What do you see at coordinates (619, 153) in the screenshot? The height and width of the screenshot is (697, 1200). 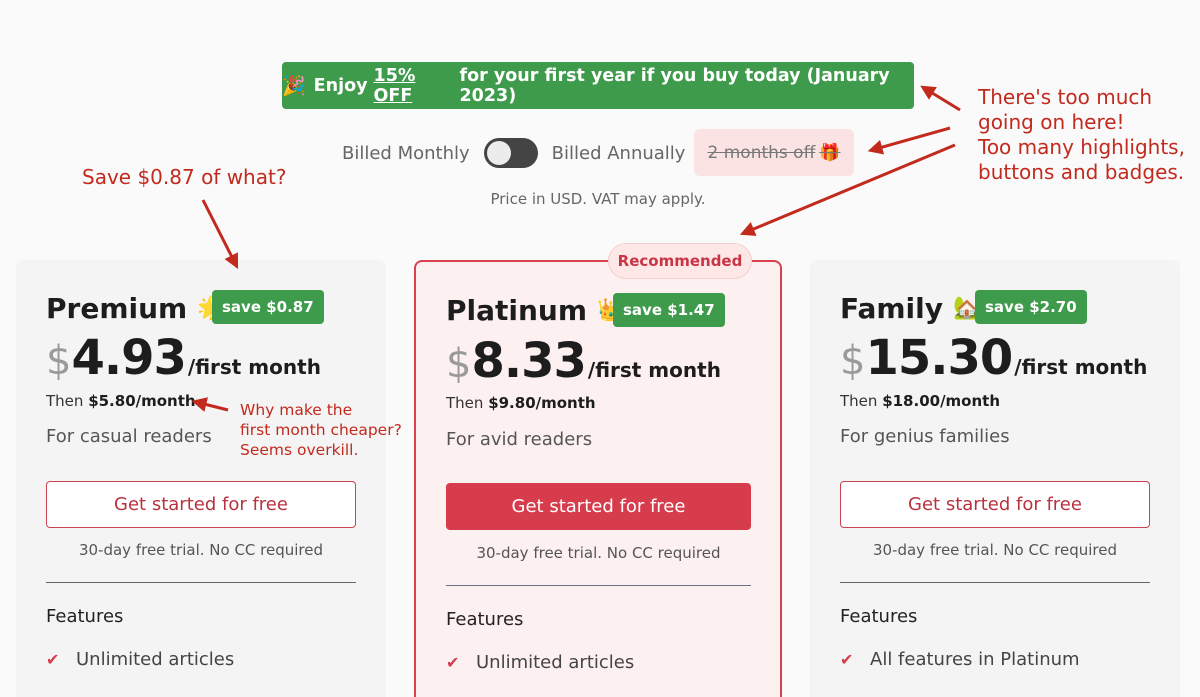 I see `billed-annually-label: Billed Annually` at bounding box center [619, 153].